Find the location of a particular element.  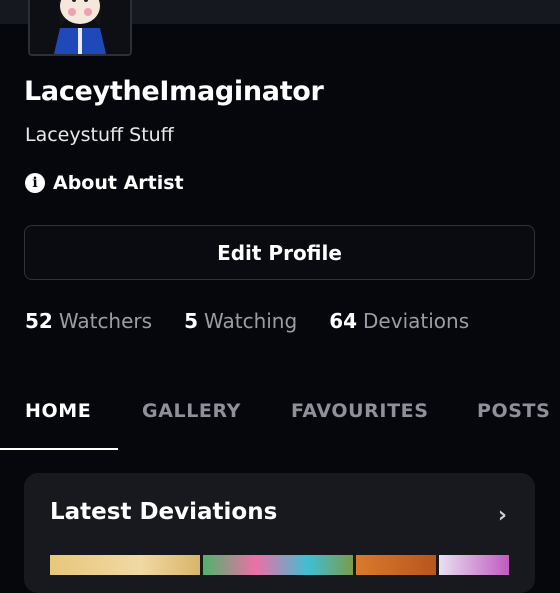

stat-deviations-count: 64 is located at coordinates (343, 321).